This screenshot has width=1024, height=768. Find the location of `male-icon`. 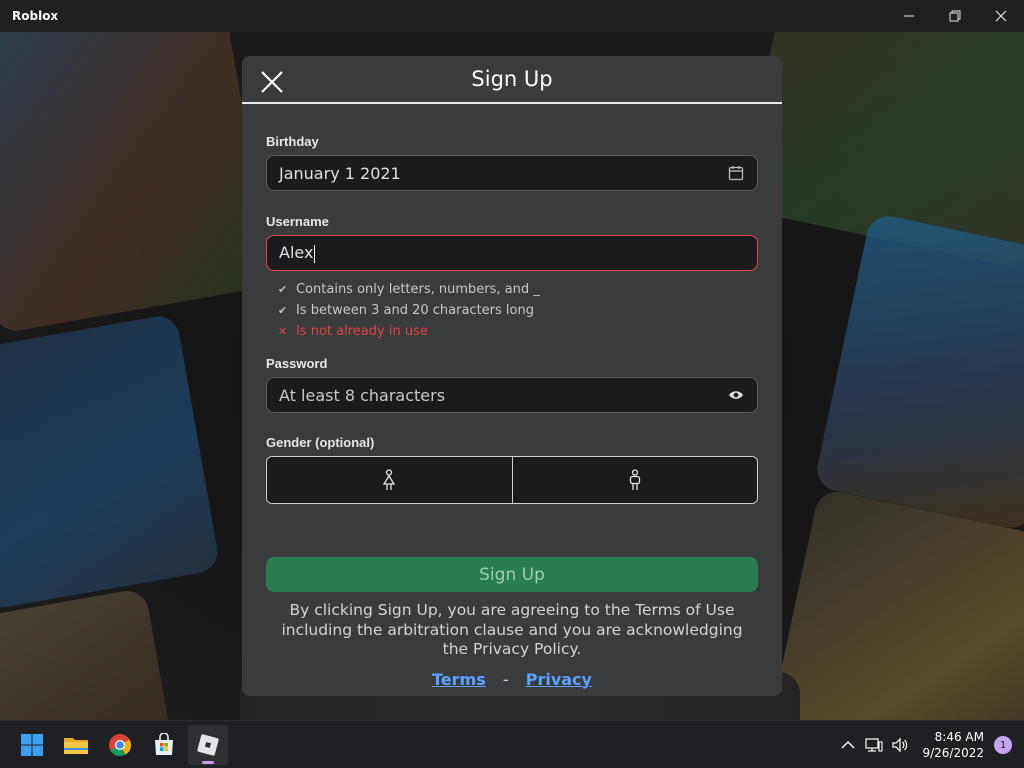

male-icon is located at coordinates (634, 479).